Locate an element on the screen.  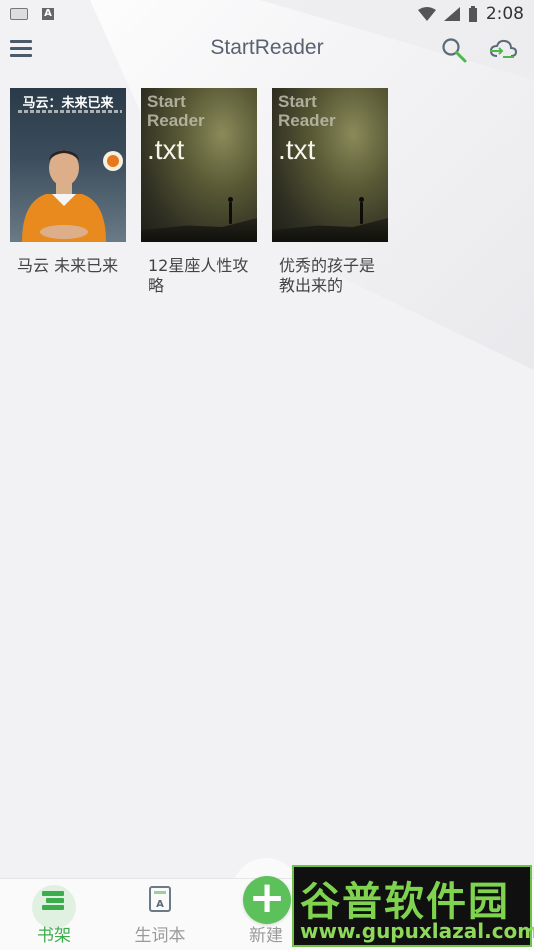
nav-vocabulary-label: 生词本 is located at coordinates (160, 936).